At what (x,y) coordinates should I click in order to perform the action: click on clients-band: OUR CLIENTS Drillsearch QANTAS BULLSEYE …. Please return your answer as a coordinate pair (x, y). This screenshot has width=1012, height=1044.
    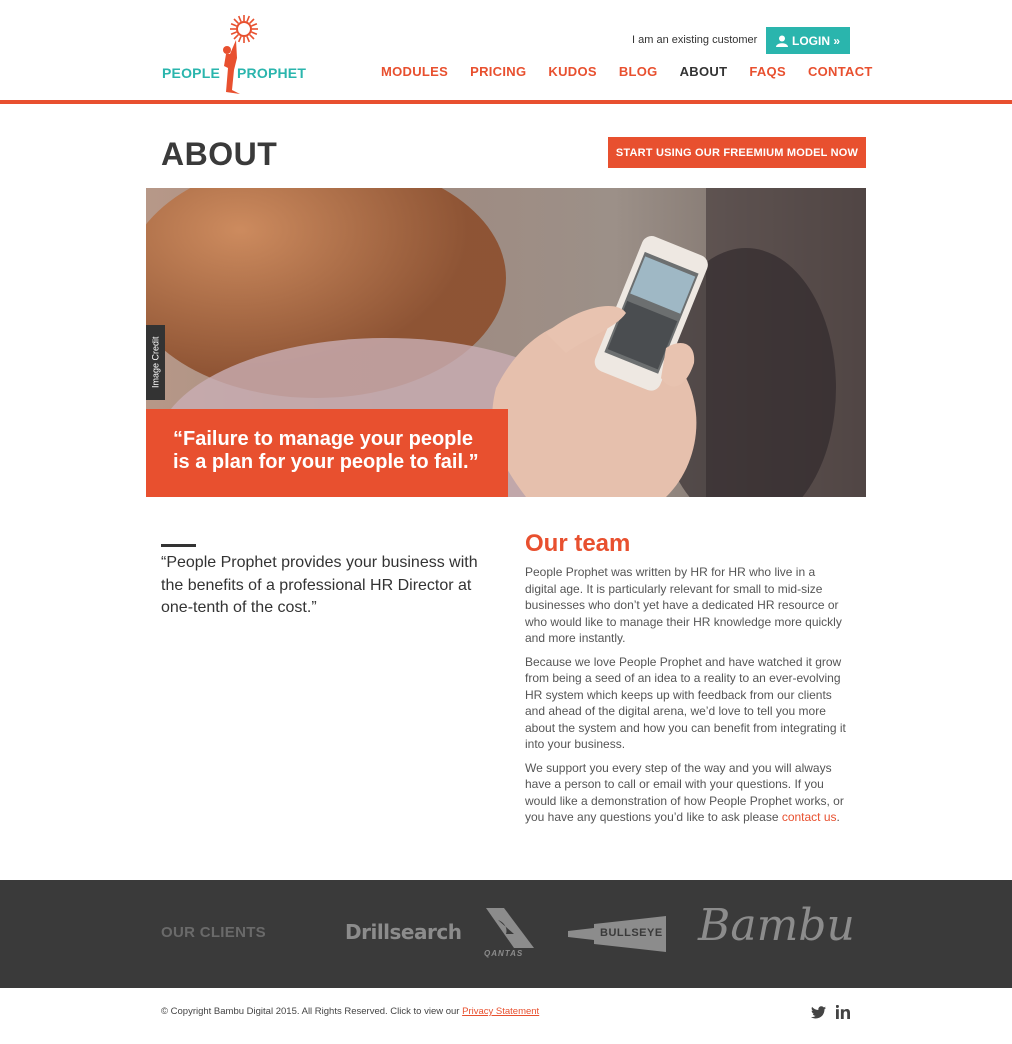
    Looking at the image, I should click on (506, 934).